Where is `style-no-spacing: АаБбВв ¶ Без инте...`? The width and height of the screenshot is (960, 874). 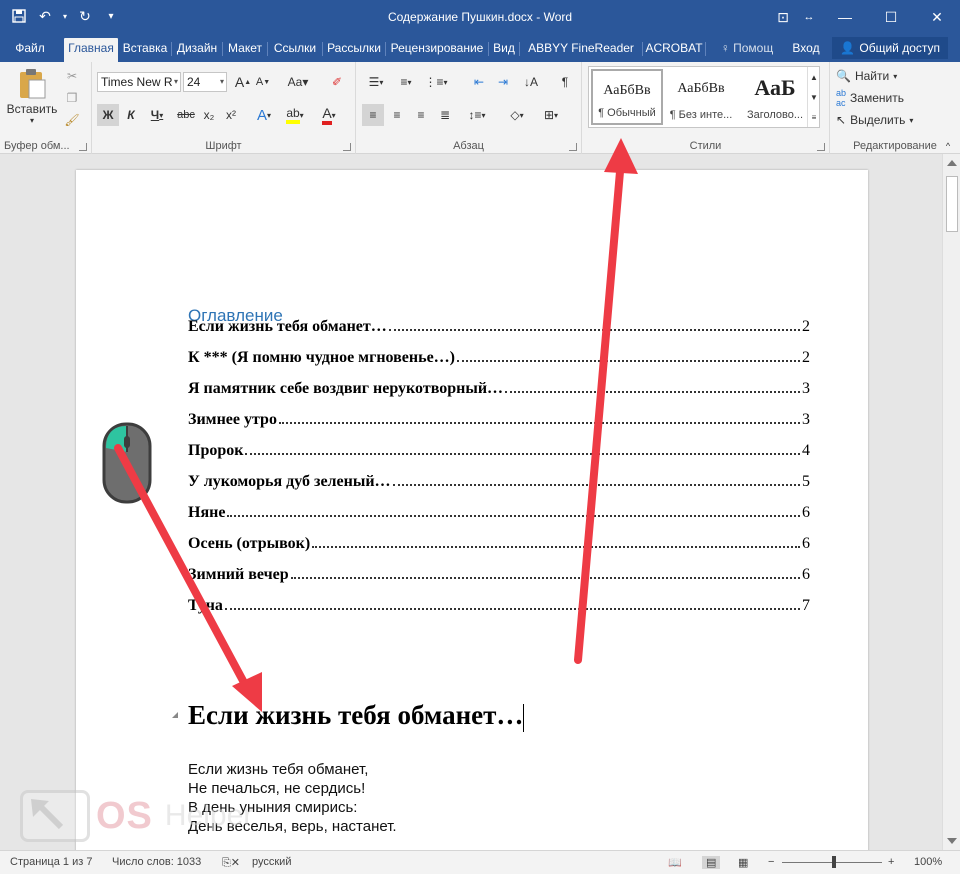
style-no-spacing: АаБбВв ¶ Без инте... is located at coordinates (701, 97).